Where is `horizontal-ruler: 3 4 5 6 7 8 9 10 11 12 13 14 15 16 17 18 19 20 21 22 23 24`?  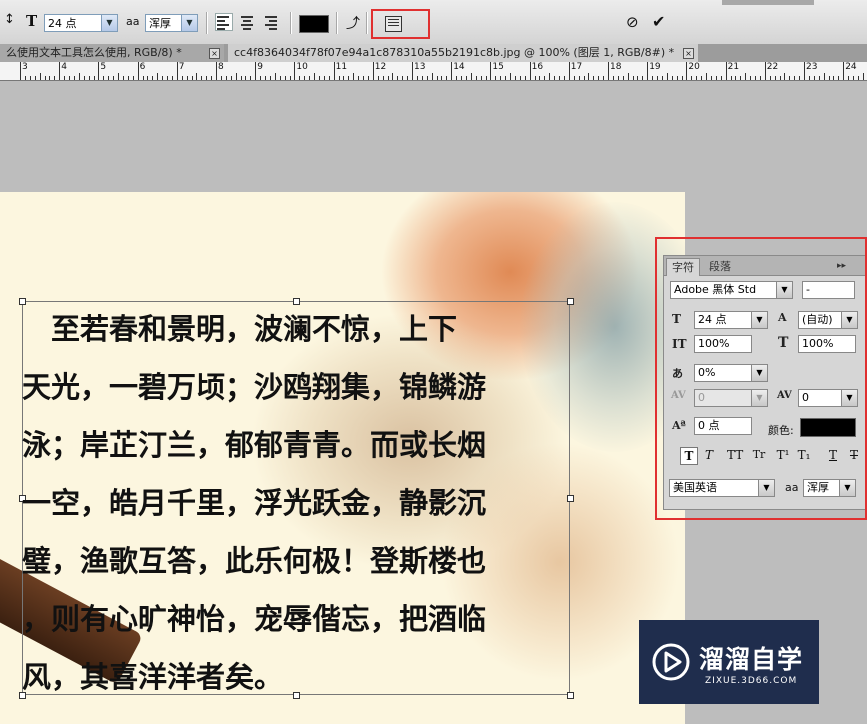
horizontal-ruler: 3 4 5 6 7 8 9 10 11 12 13 14 15 16 17 18 19 20 21 22 23 24 is located at coordinates (433, 71).